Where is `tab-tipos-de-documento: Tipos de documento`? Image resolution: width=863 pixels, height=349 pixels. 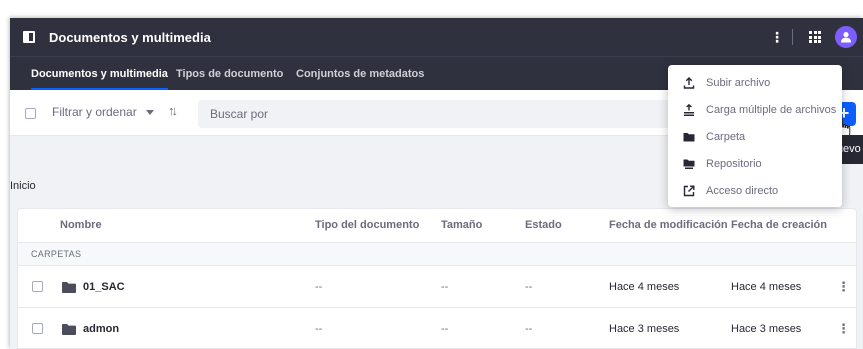 tab-tipos-de-documento: Tipos de documento is located at coordinates (229, 74).